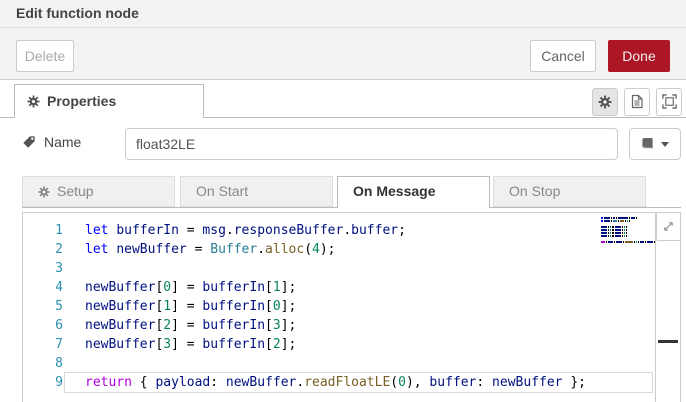 This screenshot has width=686, height=402. Describe the element at coordinates (191, 287) in the screenshot. I see `code-text: newBuffer[0] = bufferIn[1];` at that location.